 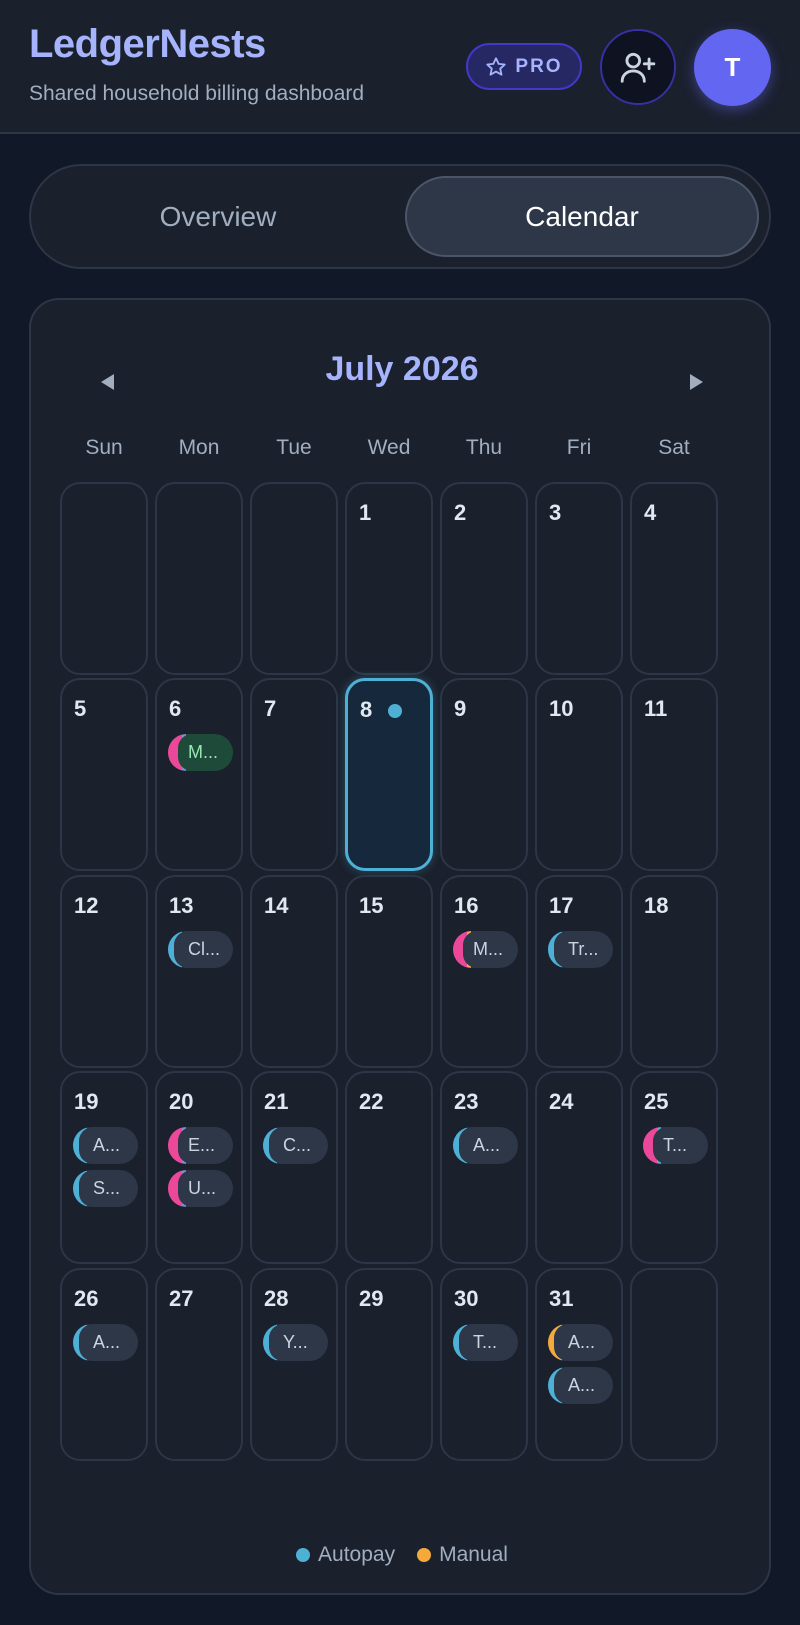 I want to click on tab-calendar: Calendar, so click(x=582, y=216).